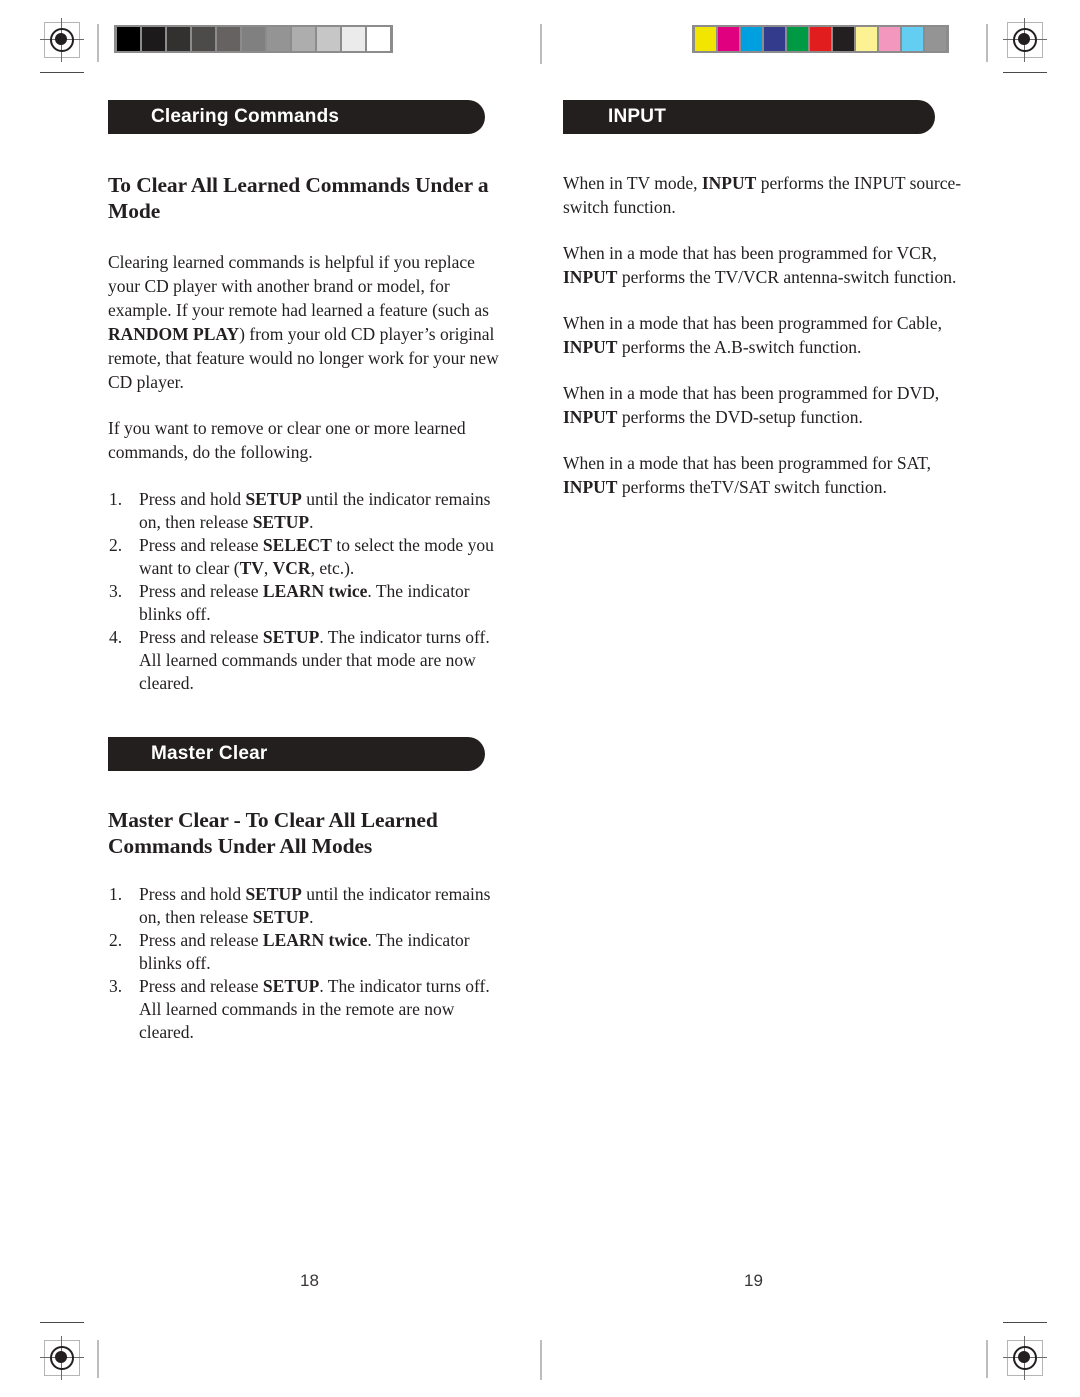  I want to click on crop-mark-bottom-left, so click(62, 1322).